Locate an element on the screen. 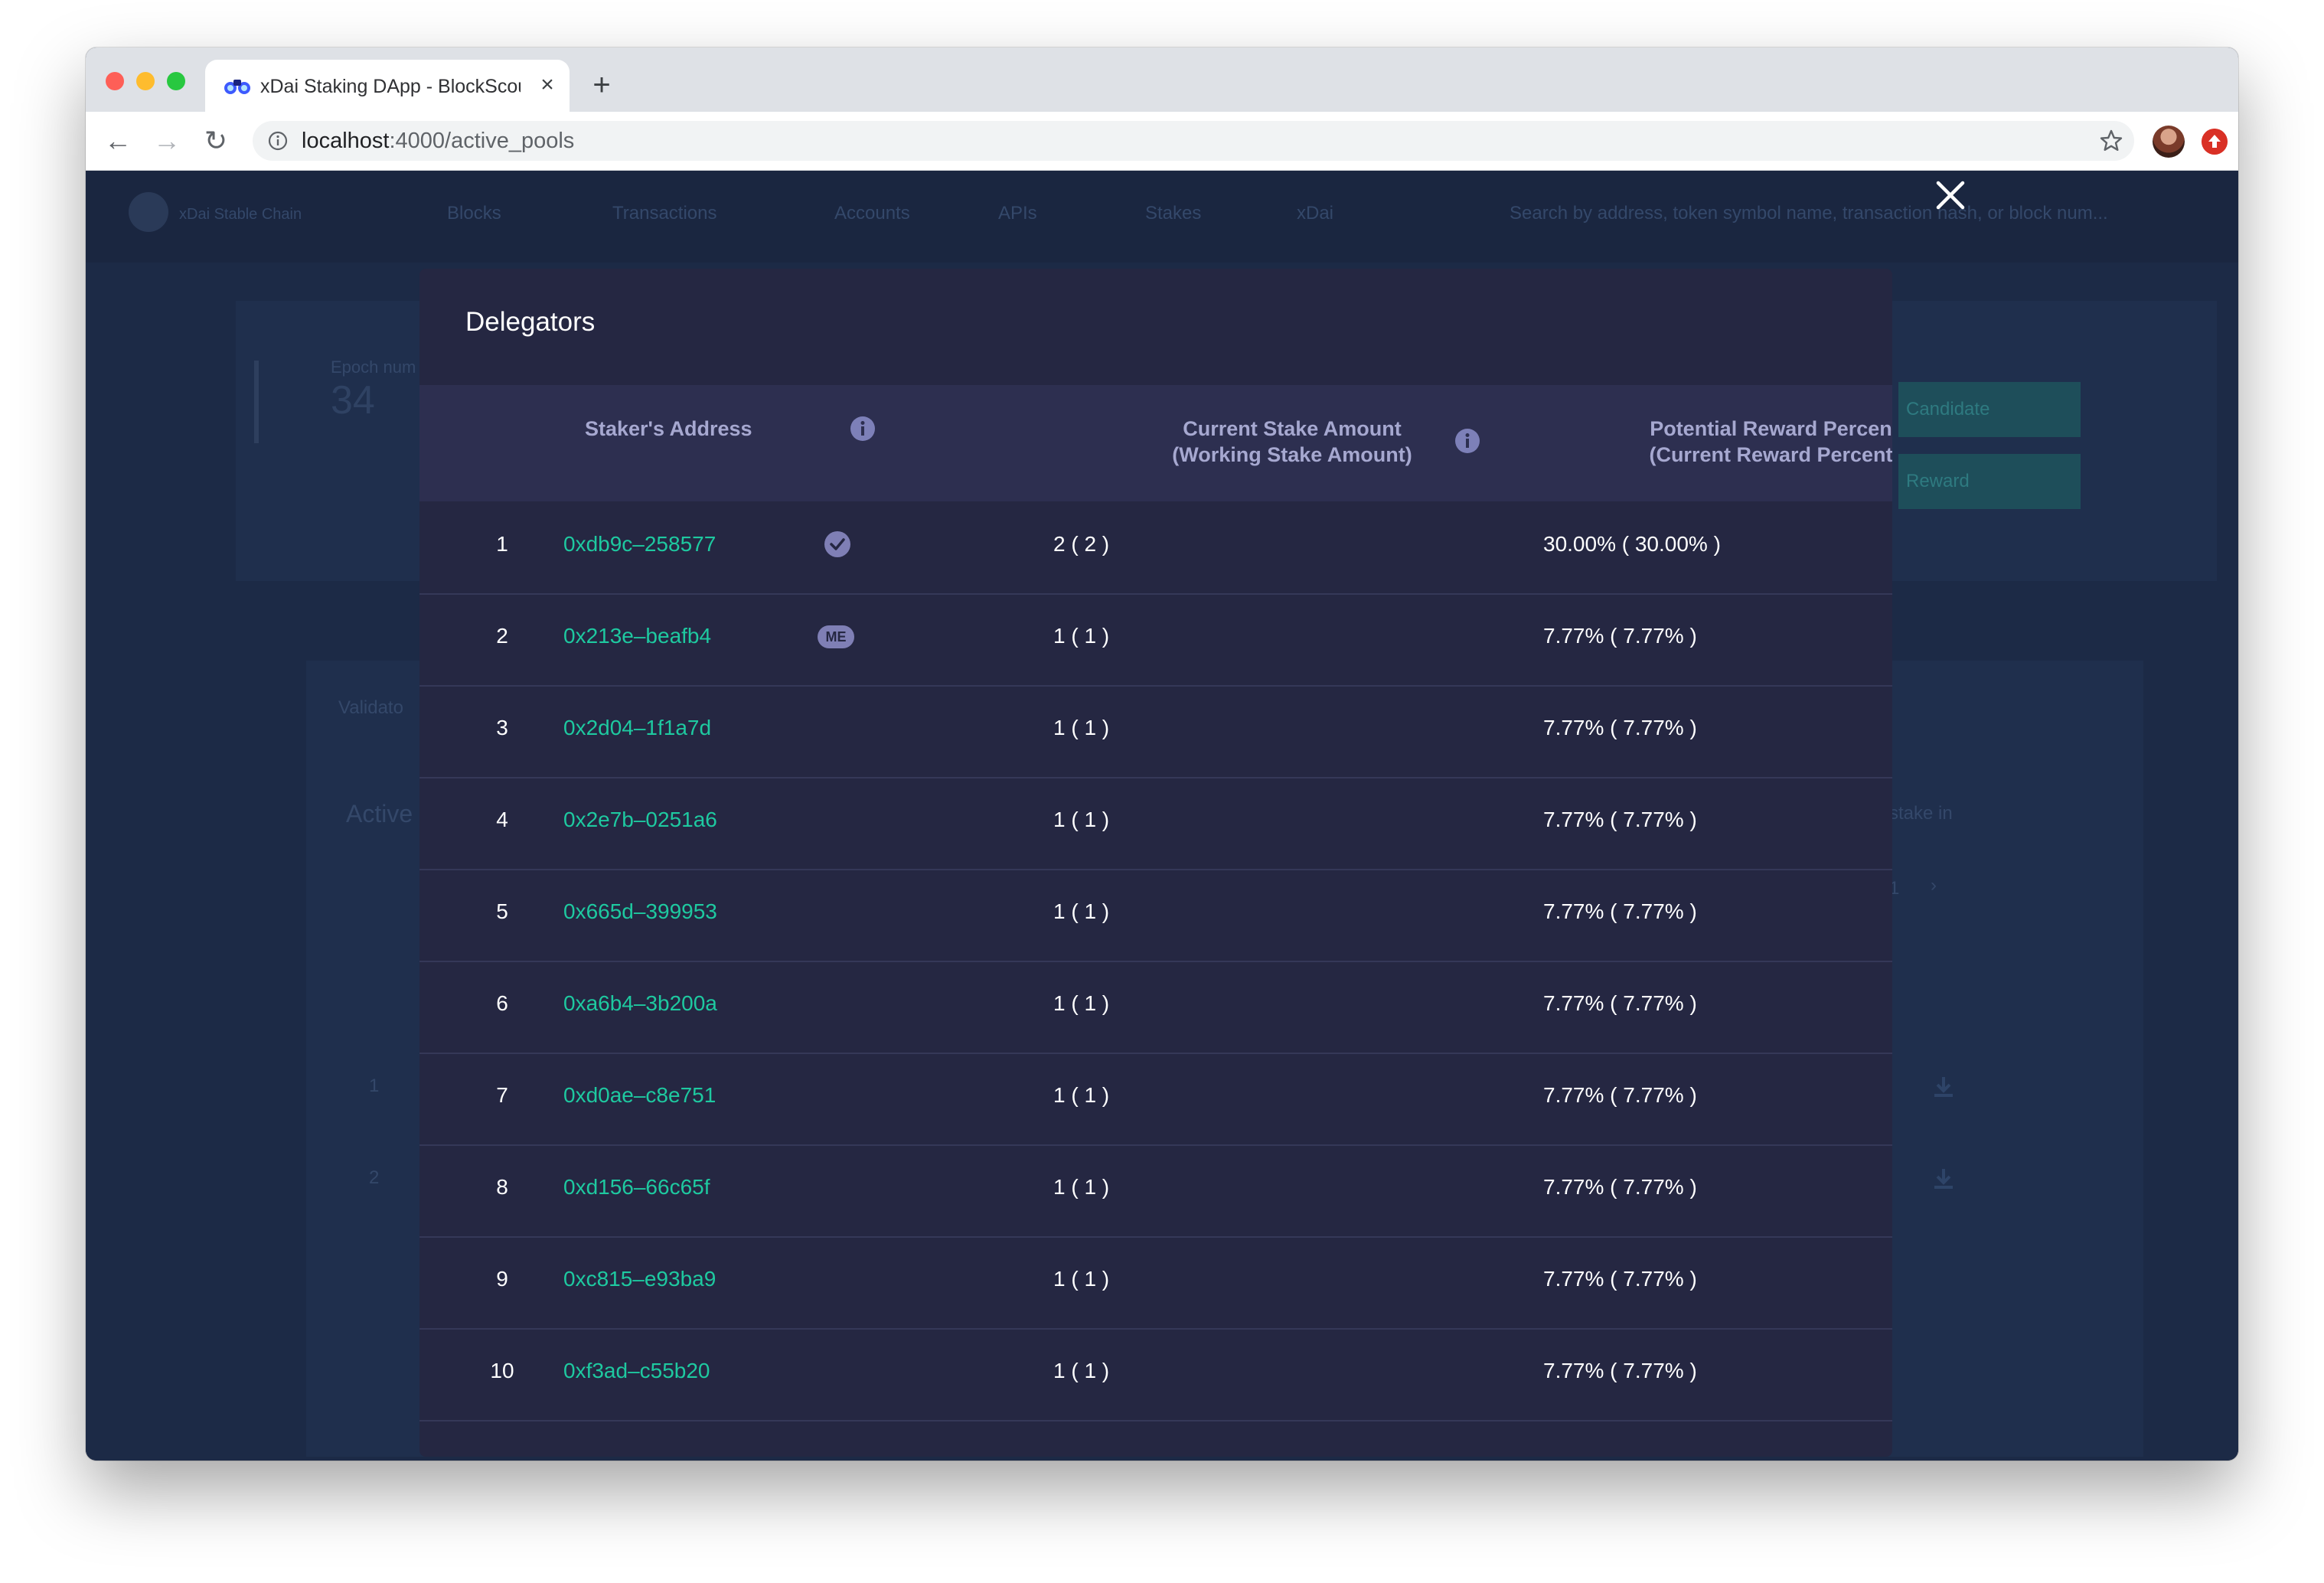 The width and height of the screenshot is (2324, 1583). forward-arrow-icon: → is located at coordinates (167, 141).